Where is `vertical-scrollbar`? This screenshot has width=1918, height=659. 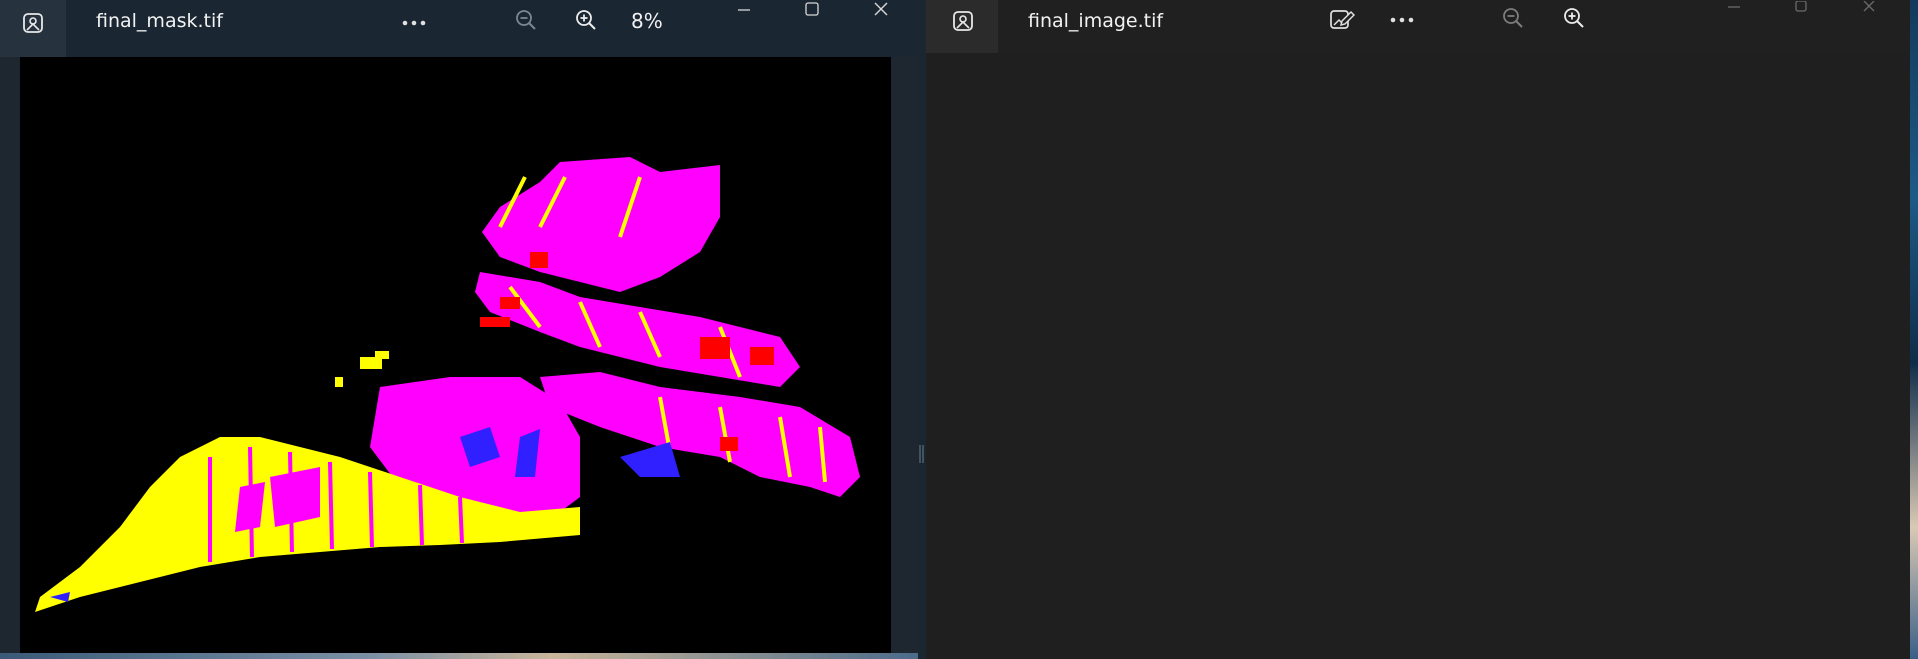
vertical-scrollbar is located at coordinates (904, 358).